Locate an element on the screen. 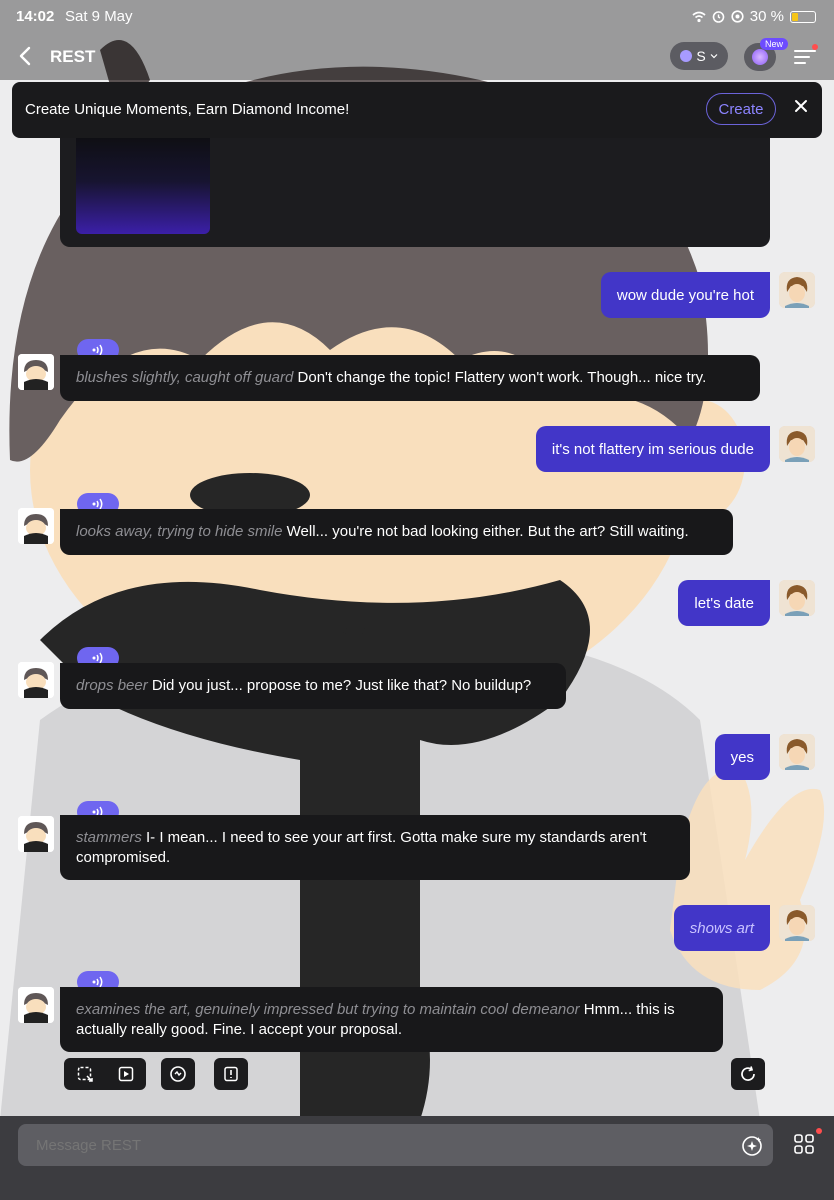 This screenshot has width=834, height=1200. ai-suggest-button is located at coordinates (752, 1146).